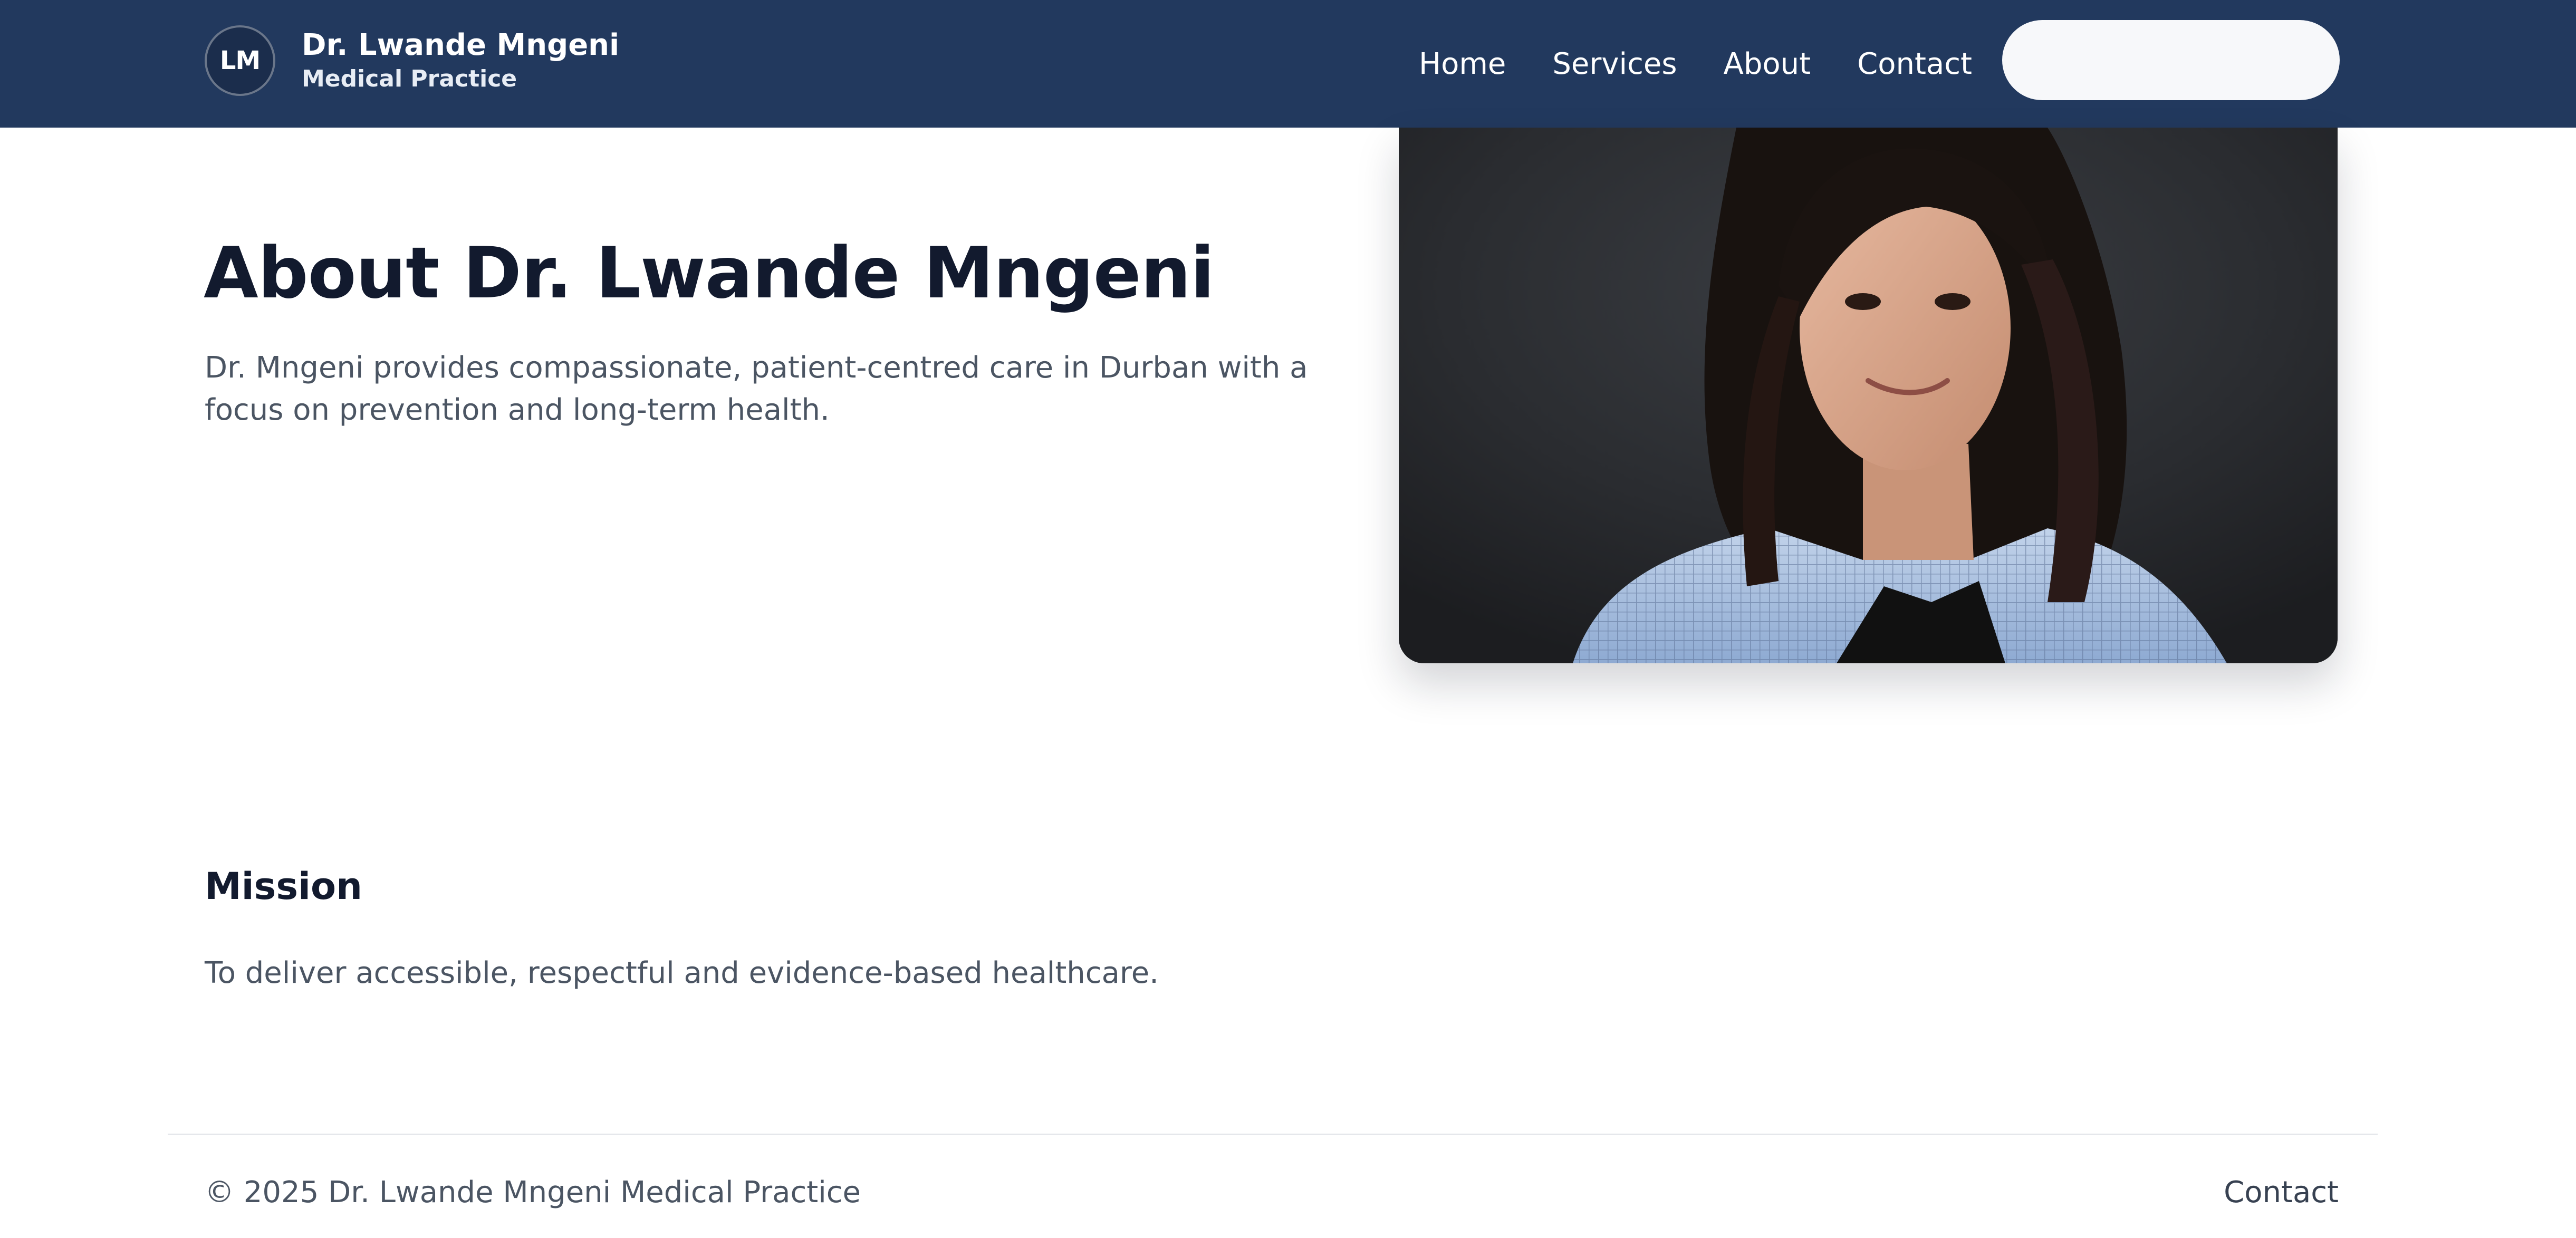 Image resolution: width=2576 pixels, height=1238 pixels. What do you see at coordinates (460, 45) in the screenshot?
I see `brand-name: Dr. Lwande Mngeni` at bounding box center [460, 45].